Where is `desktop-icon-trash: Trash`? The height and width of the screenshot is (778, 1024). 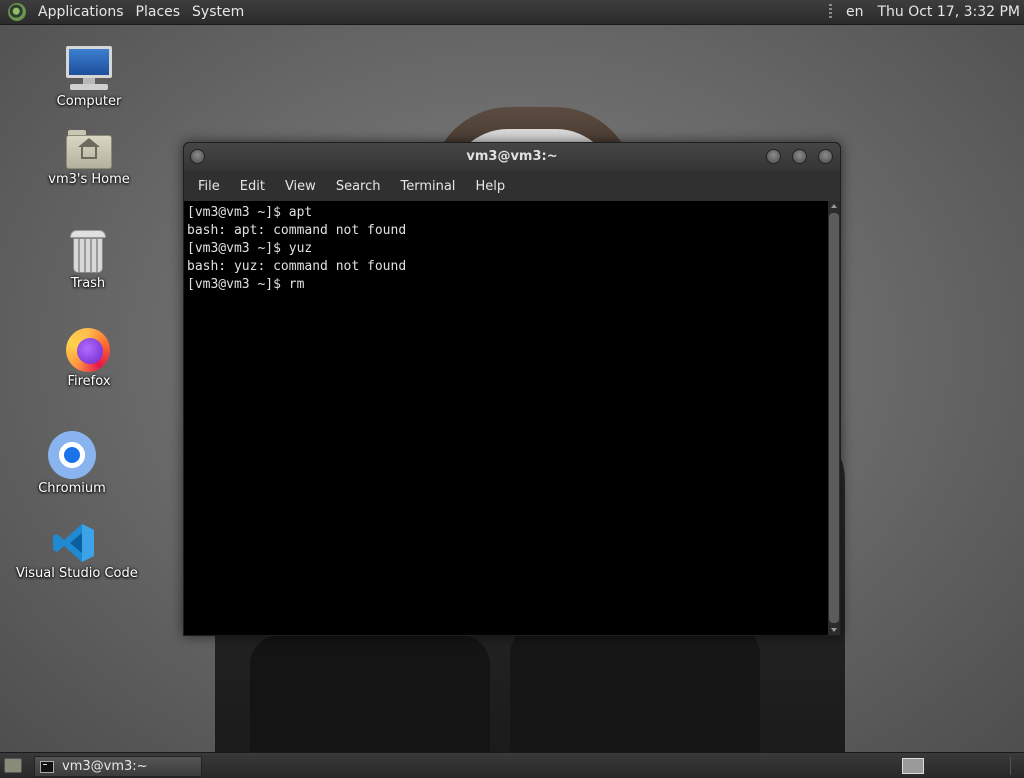
desktop-icon-trash: Trash is located at coordinates (88, 260).